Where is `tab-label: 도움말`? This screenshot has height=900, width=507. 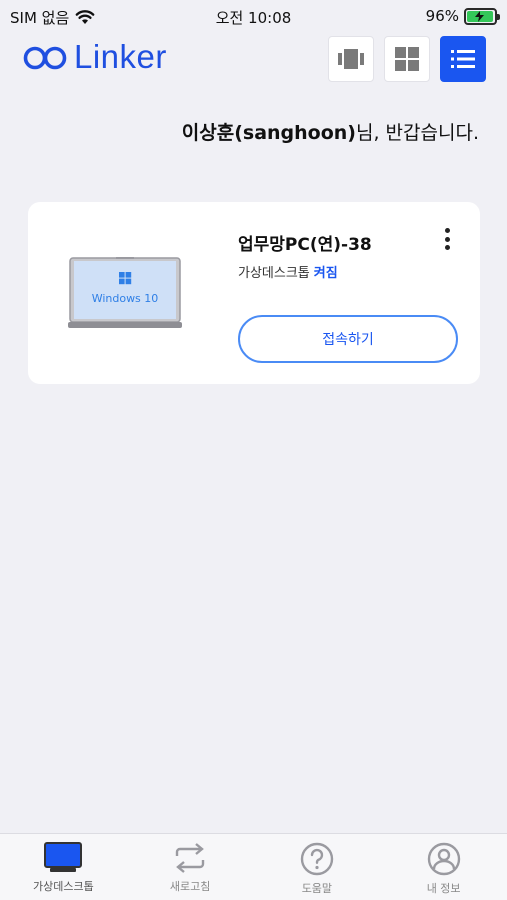
tab-label: 도움말 is located at coordinates (317, 888).